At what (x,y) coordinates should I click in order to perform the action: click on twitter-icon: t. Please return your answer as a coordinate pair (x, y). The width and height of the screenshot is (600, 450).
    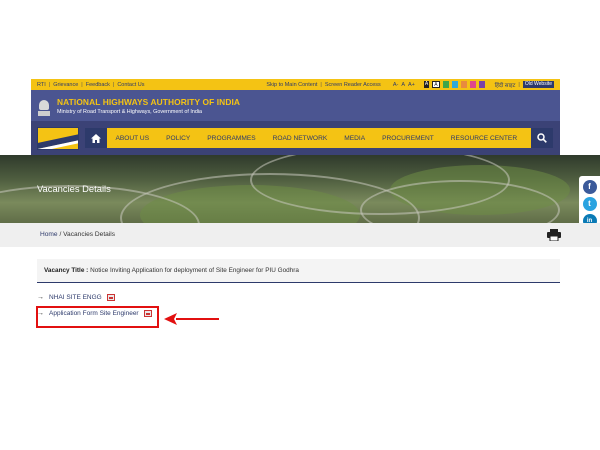
    Looking at the image, I should click on (589, 203).